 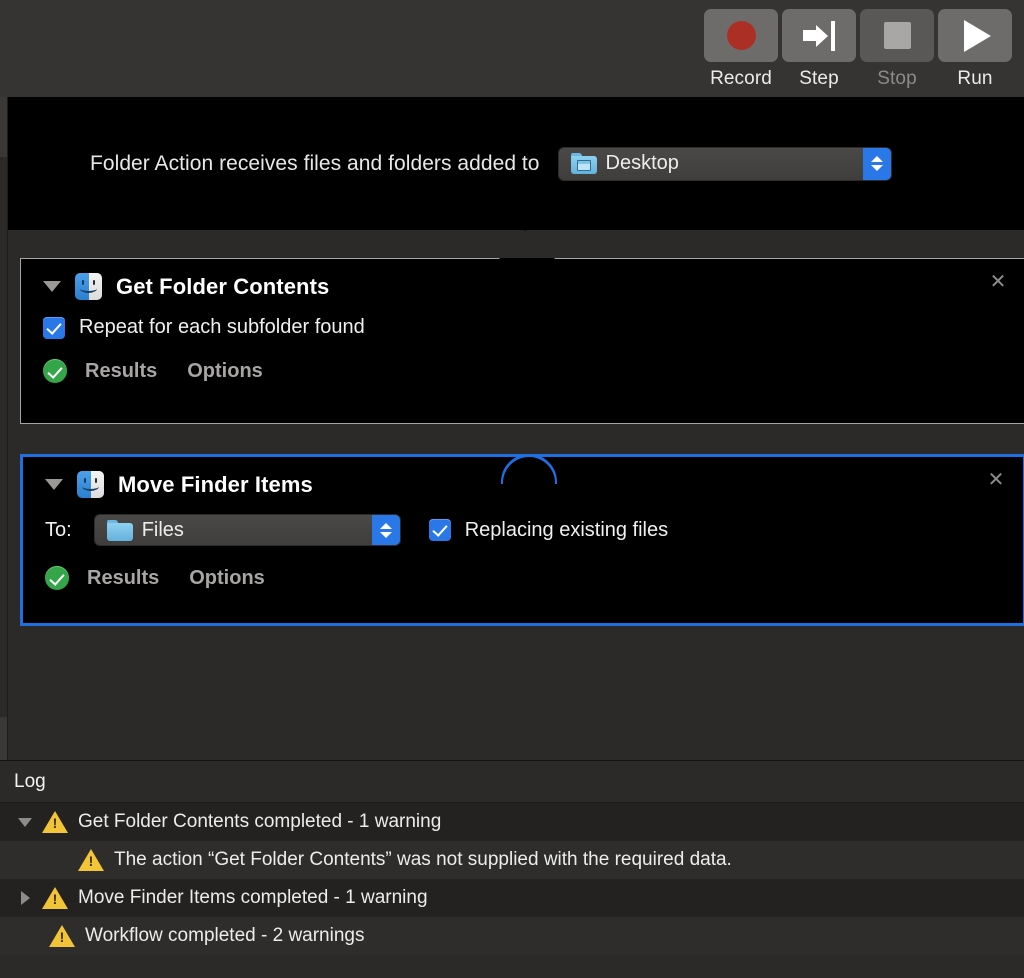 What do you see at coordinates (512, 966) in the screenshot?
I see `log-empty-area` at bounding box center [512, 966].